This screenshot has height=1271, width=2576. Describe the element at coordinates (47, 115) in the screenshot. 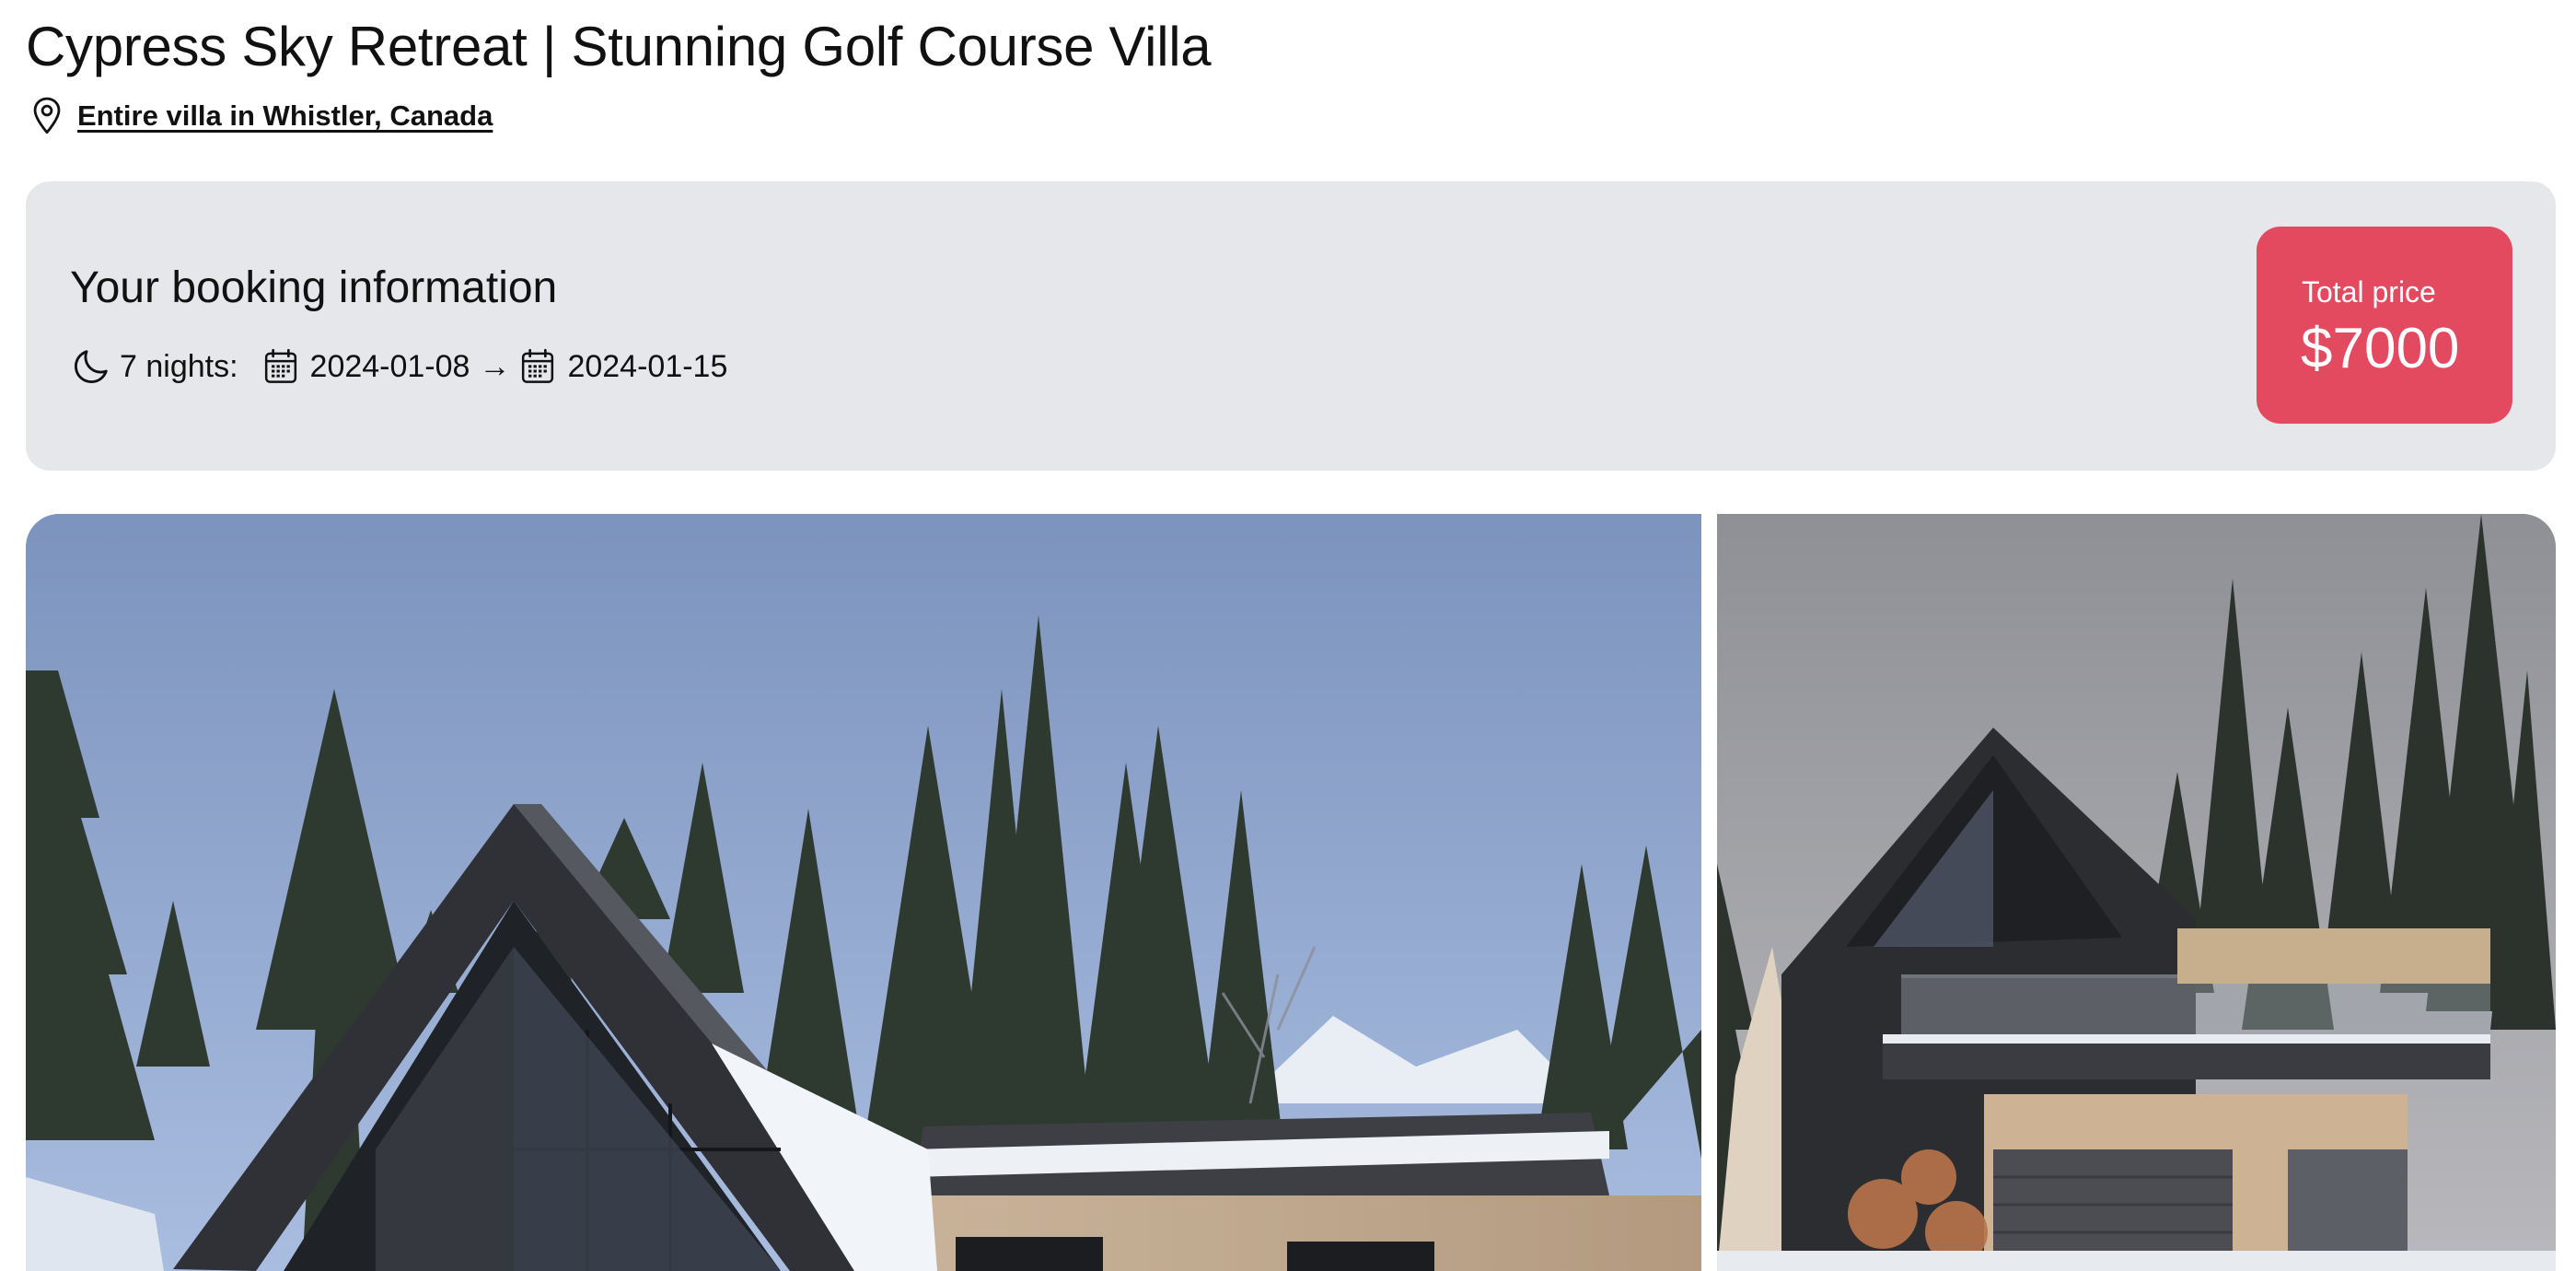

I see `map-pin-icon` at that location.